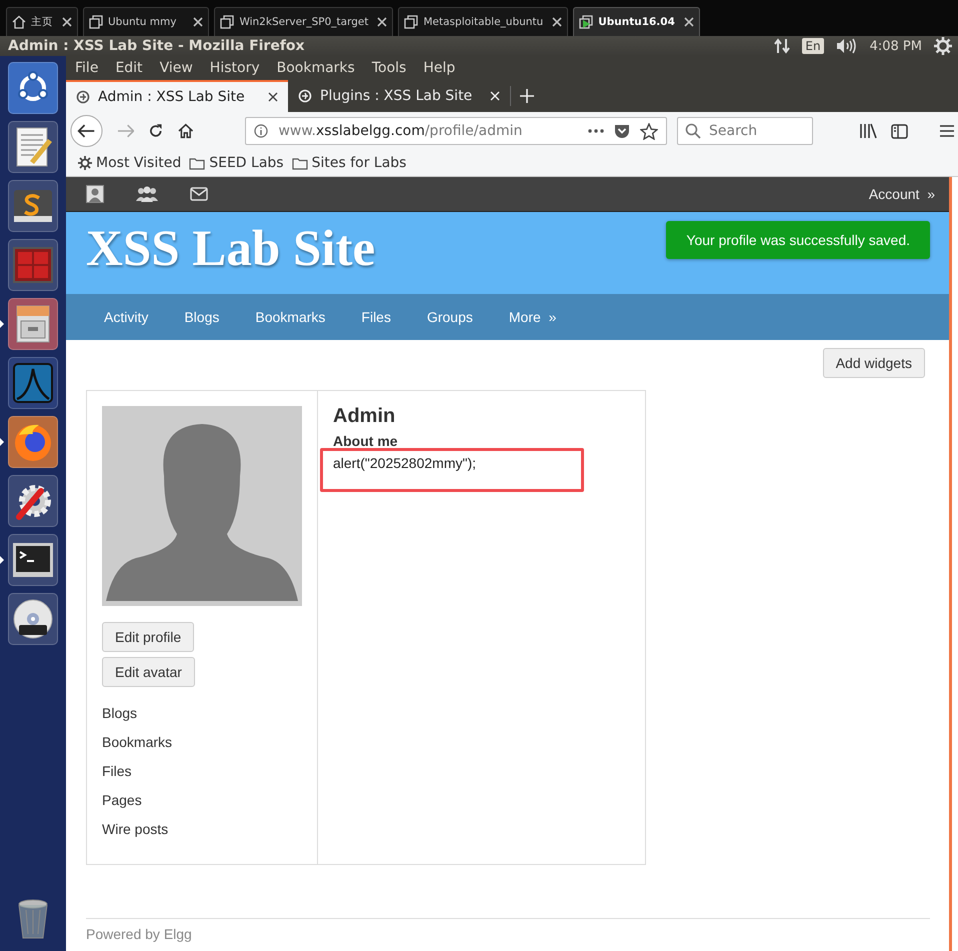  What do you see at coordinates (449, 317) in the screenshot?
I see `nav-link: Groups` at bounding box center [449, 317].